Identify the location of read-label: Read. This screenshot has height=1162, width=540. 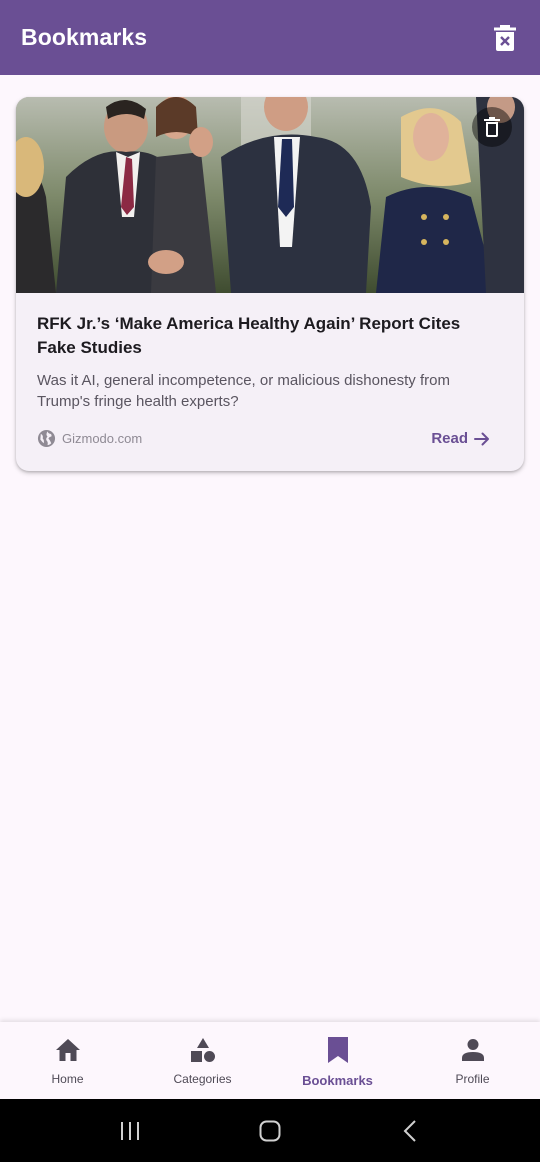
(449, 438).